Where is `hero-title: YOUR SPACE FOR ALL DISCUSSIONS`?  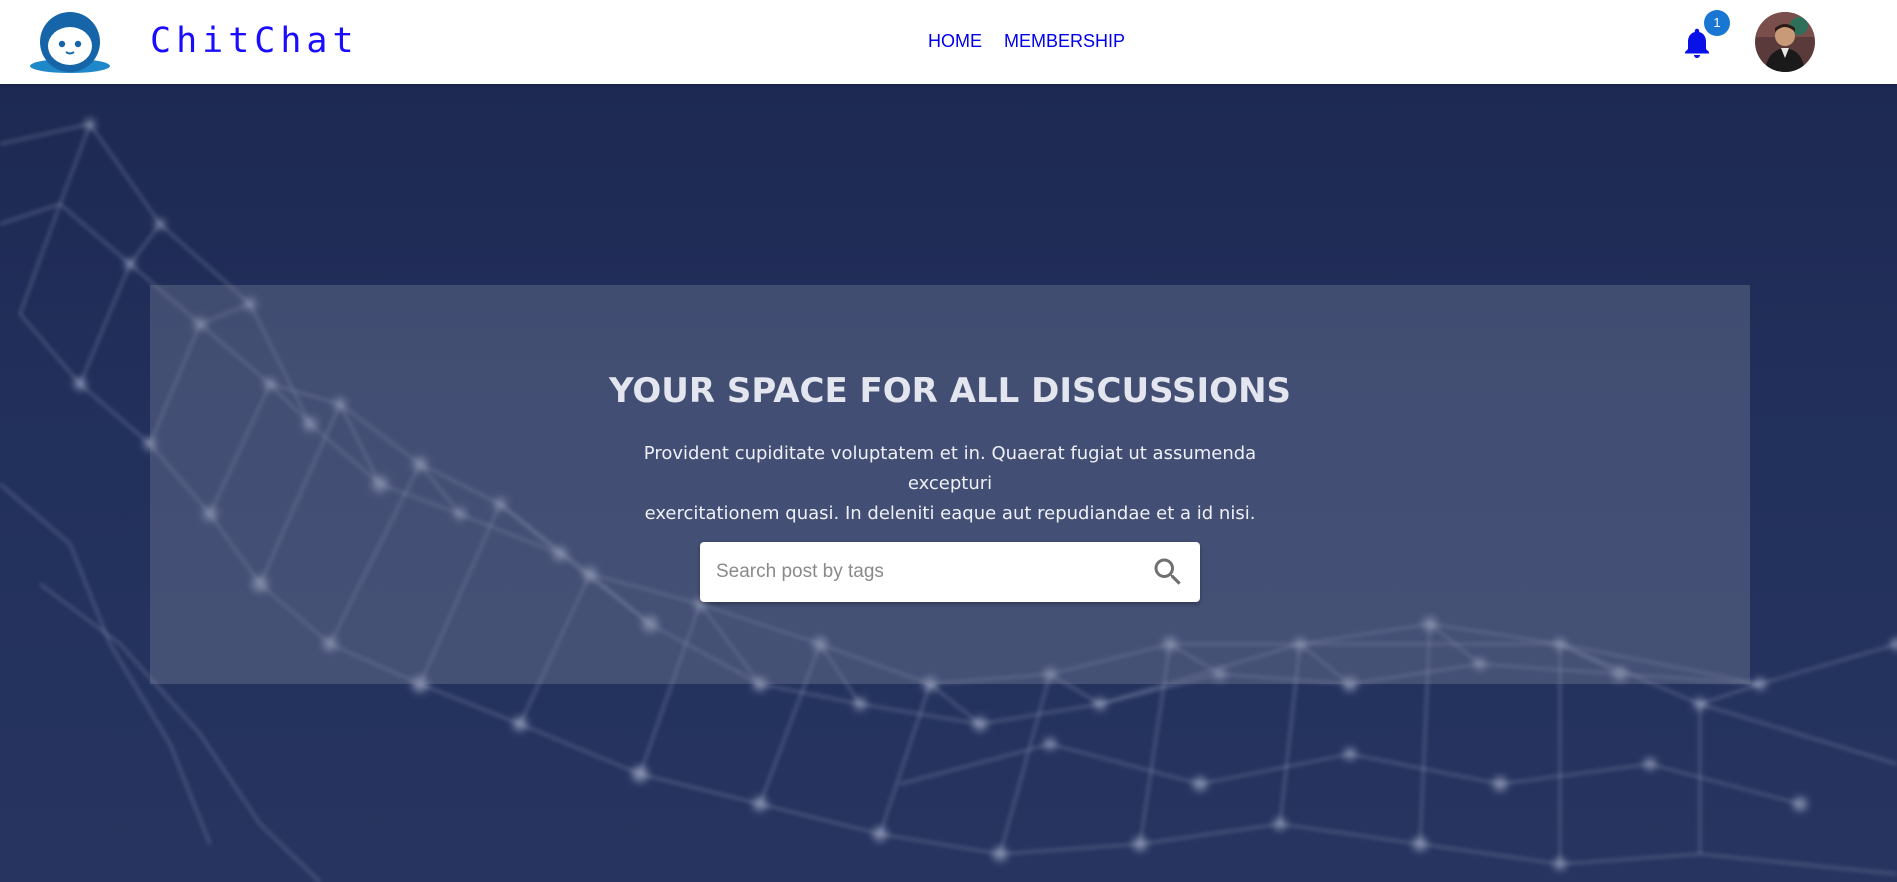 hero-title: YOUR SPACE FOR ALL DISCUSSIONS is located at coordinates (950, 391).